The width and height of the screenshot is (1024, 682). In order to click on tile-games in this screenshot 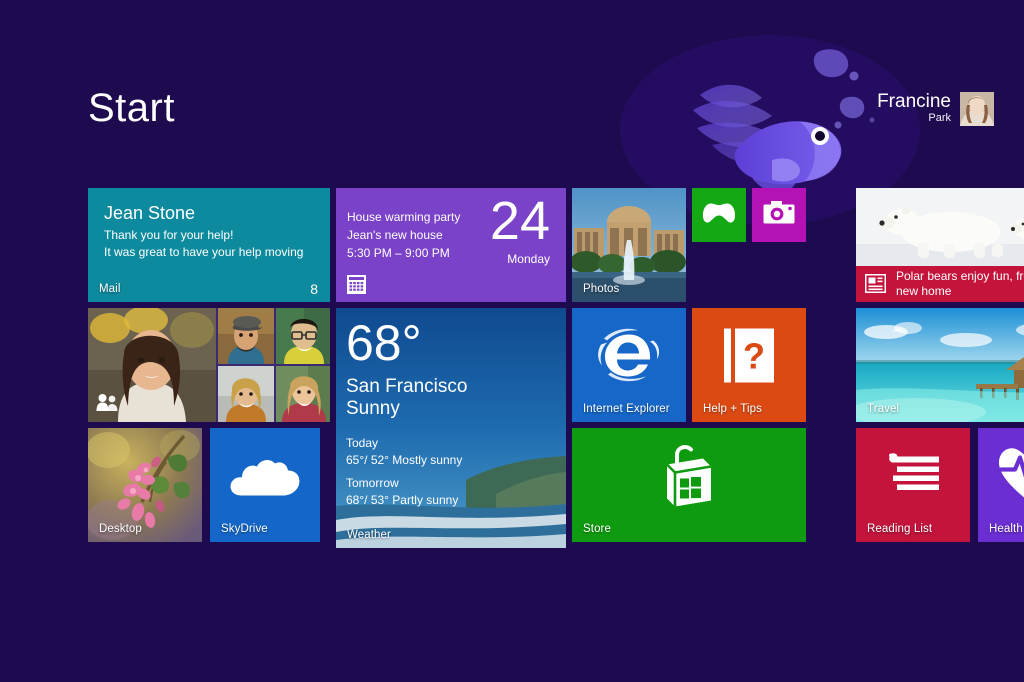, I will do `click(719, 215)`.